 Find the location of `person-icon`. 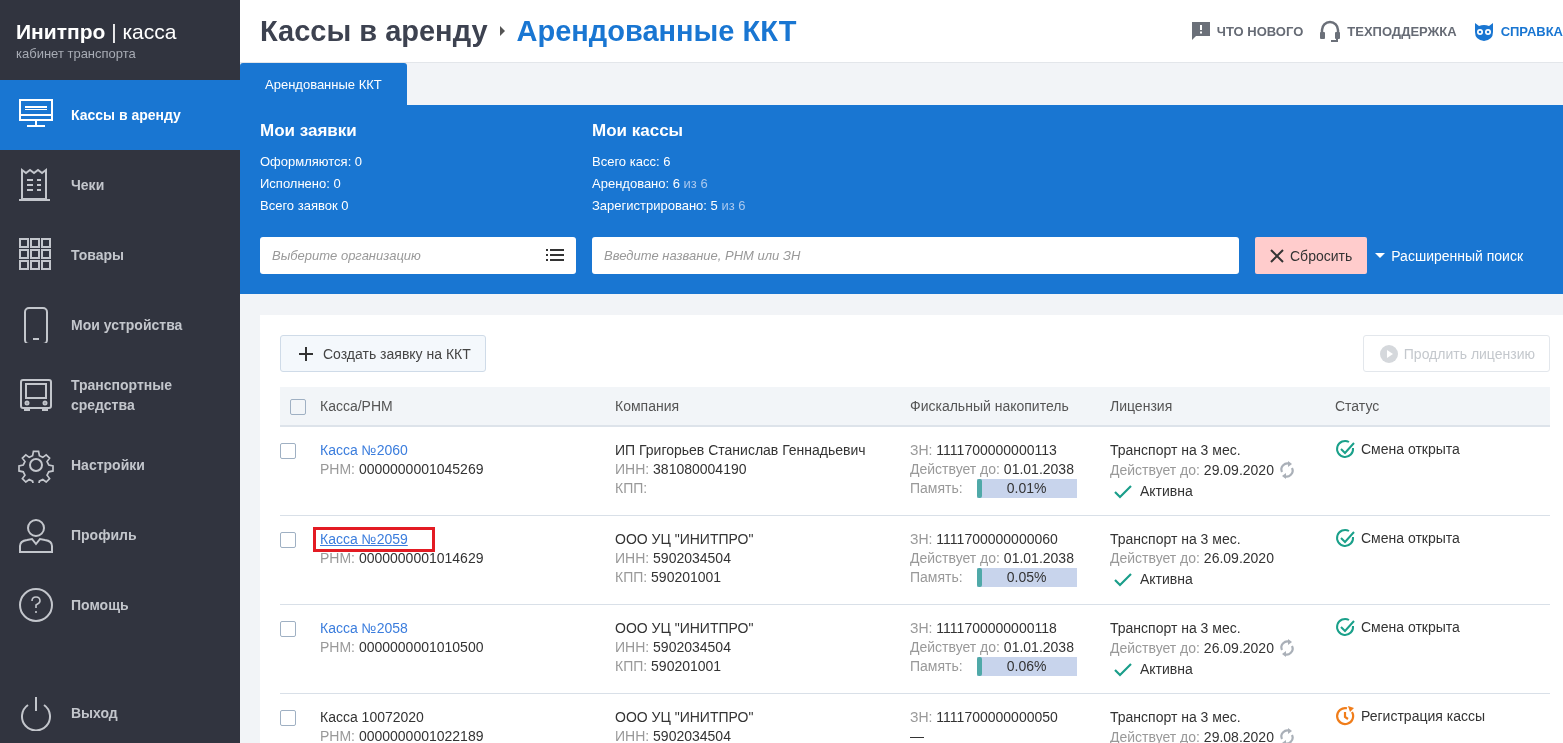

person-icon is located at coordinates (36, 535).